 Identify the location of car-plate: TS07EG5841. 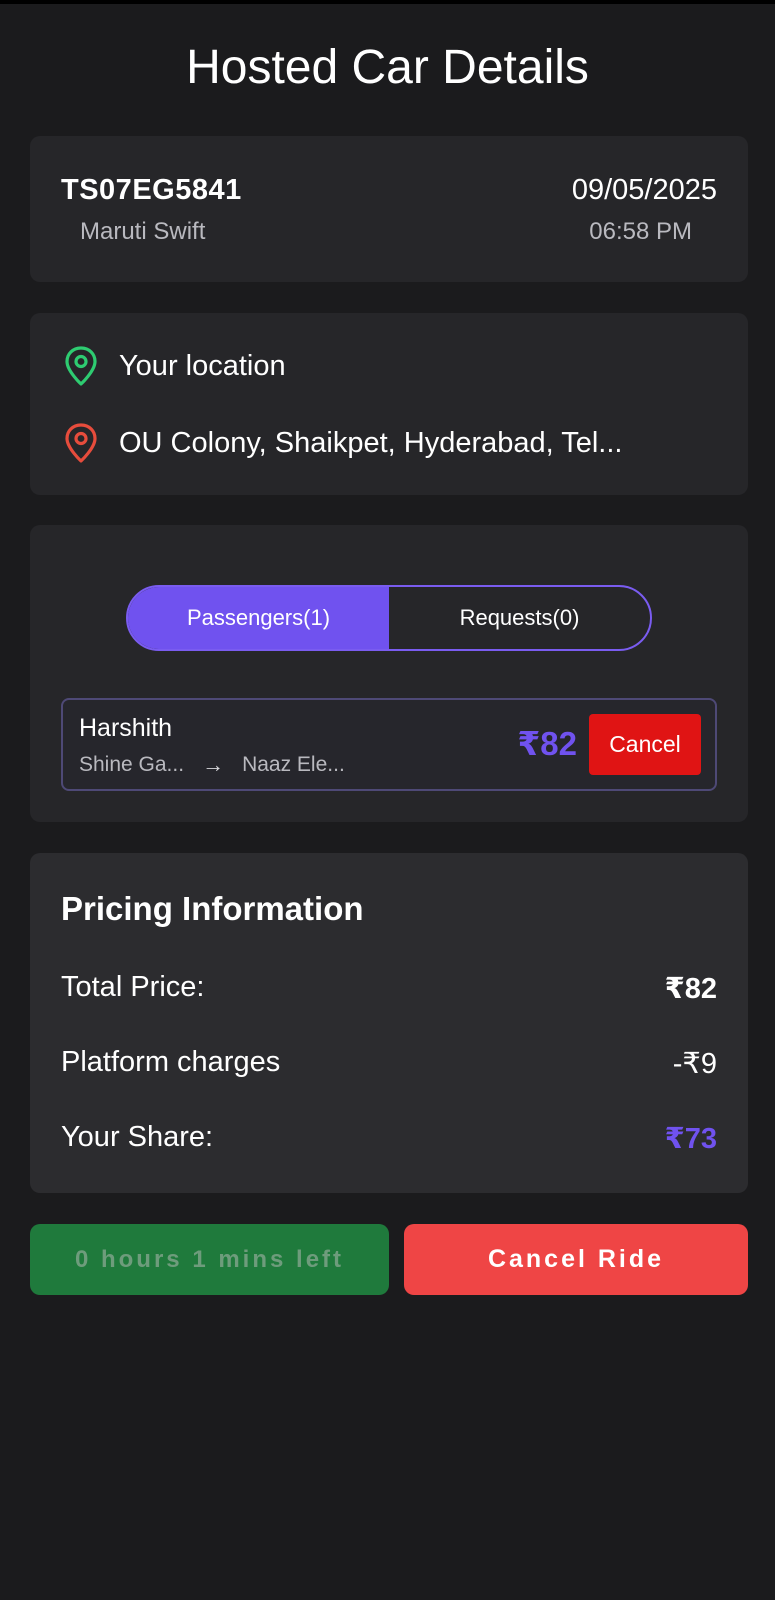
(151, 190).